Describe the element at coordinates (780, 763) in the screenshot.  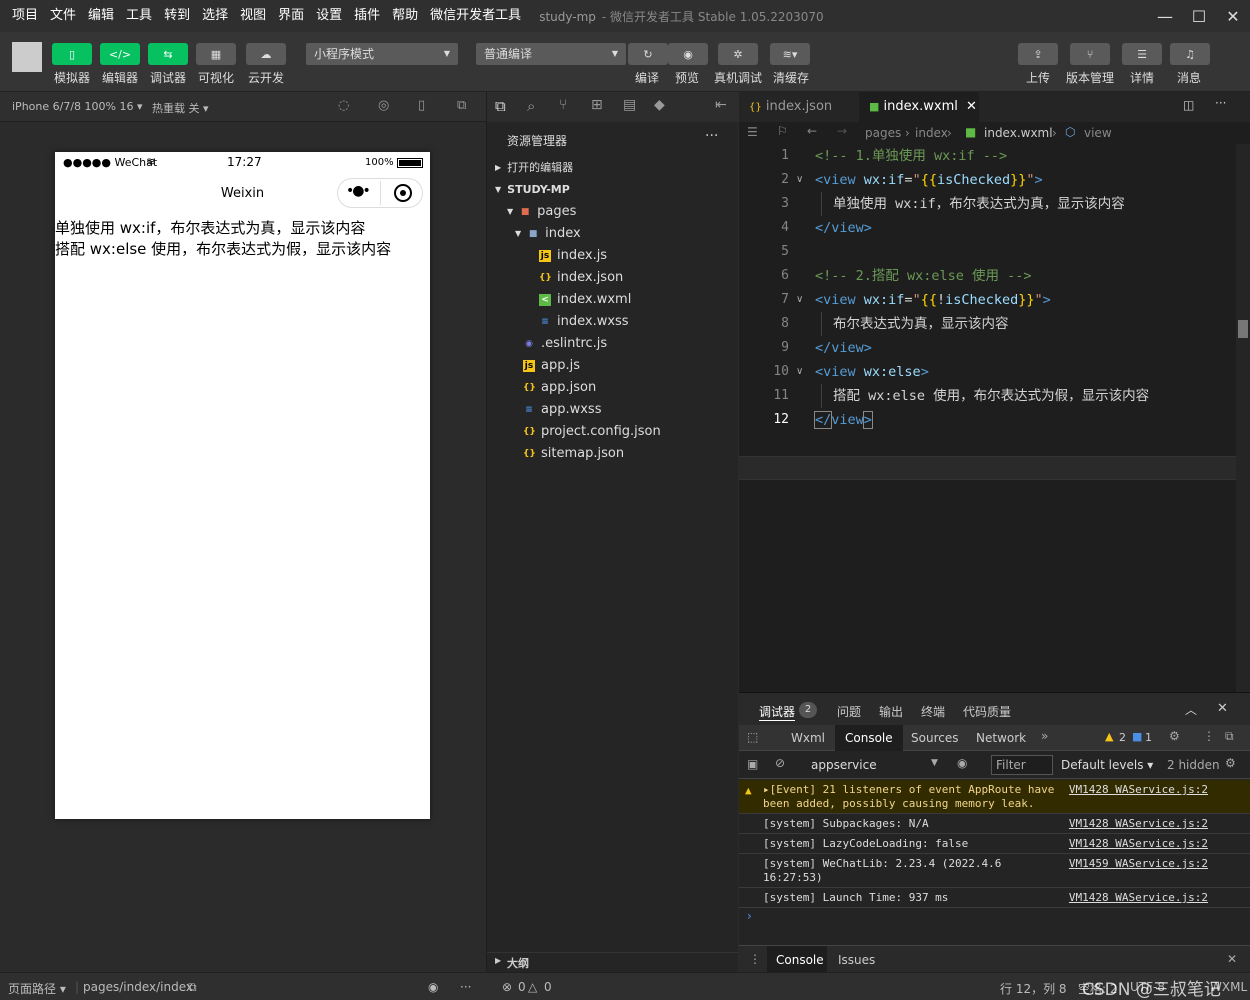
I see `clear-console-icon: ⊘` at that location.